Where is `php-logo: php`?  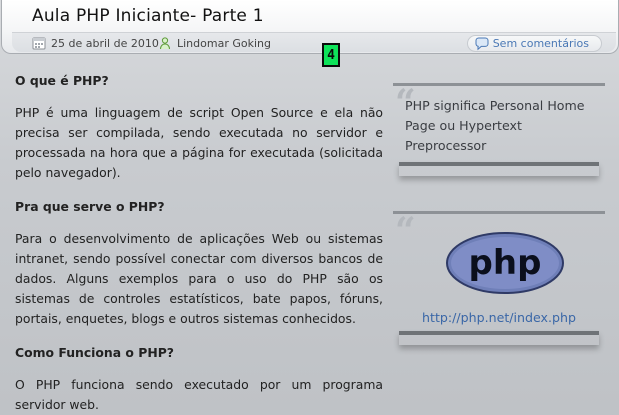
php-logo: php is located at coordinates (505, 263).